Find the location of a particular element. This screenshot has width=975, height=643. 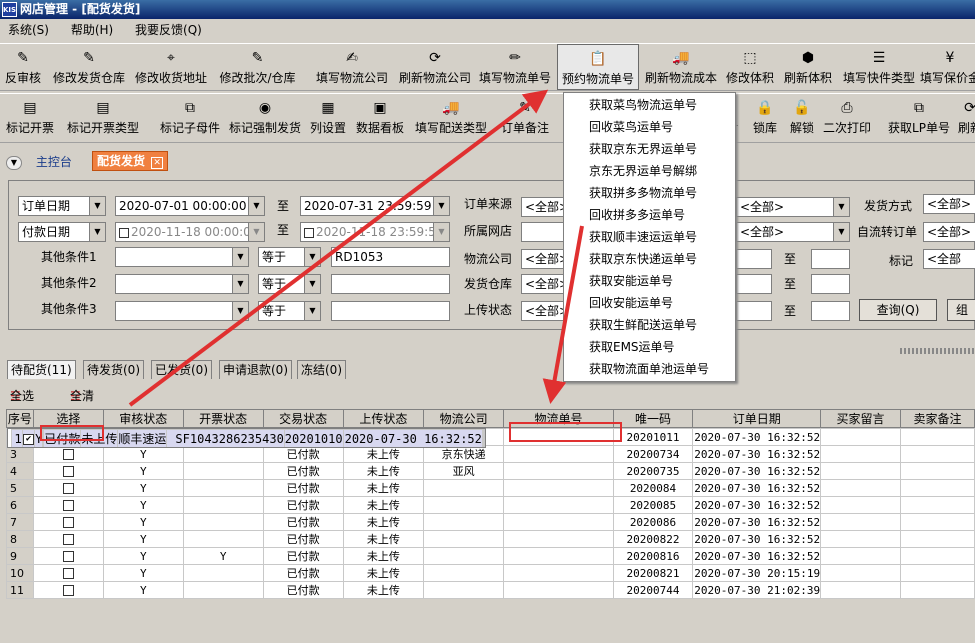

table-row: 3 Y 已付款 未上传 京东快递 20200734 2020-07-30 16:32:52 is located at coordinates (490, 454).